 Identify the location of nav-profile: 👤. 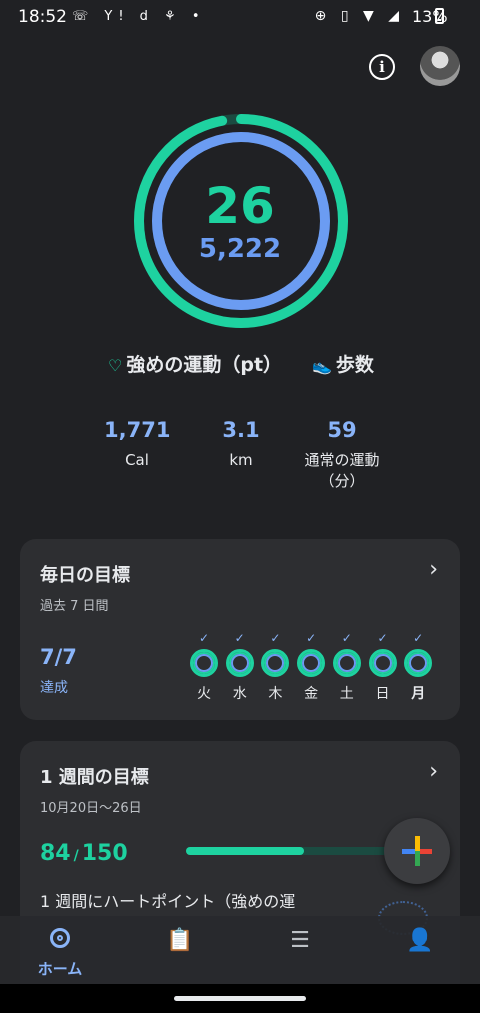
(420, 950).